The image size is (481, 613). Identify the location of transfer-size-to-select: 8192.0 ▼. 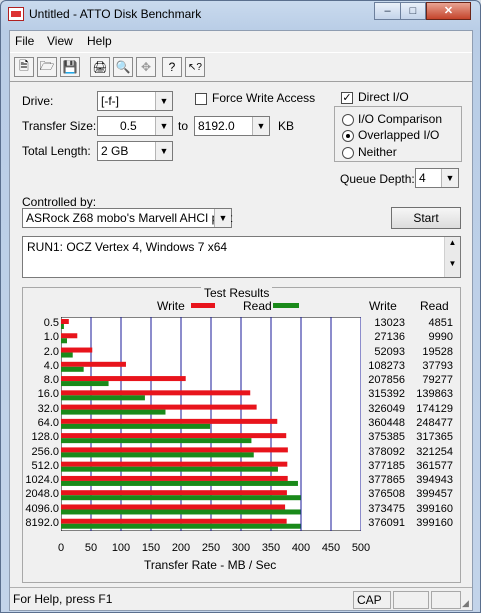
(232, 126).